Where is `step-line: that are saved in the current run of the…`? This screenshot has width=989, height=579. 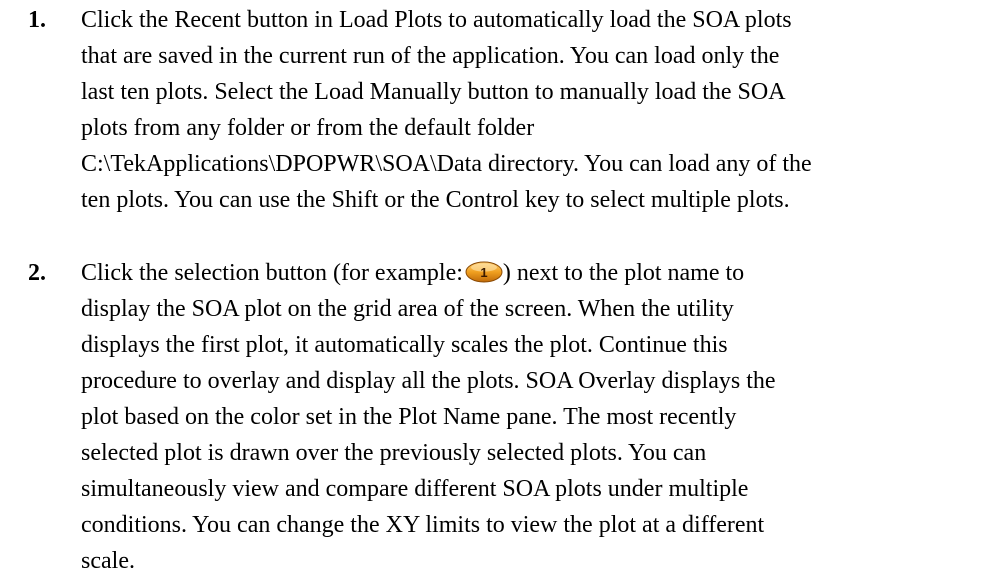
step-line: that are saved in the current run of the… is located at coordinates (430, 56).